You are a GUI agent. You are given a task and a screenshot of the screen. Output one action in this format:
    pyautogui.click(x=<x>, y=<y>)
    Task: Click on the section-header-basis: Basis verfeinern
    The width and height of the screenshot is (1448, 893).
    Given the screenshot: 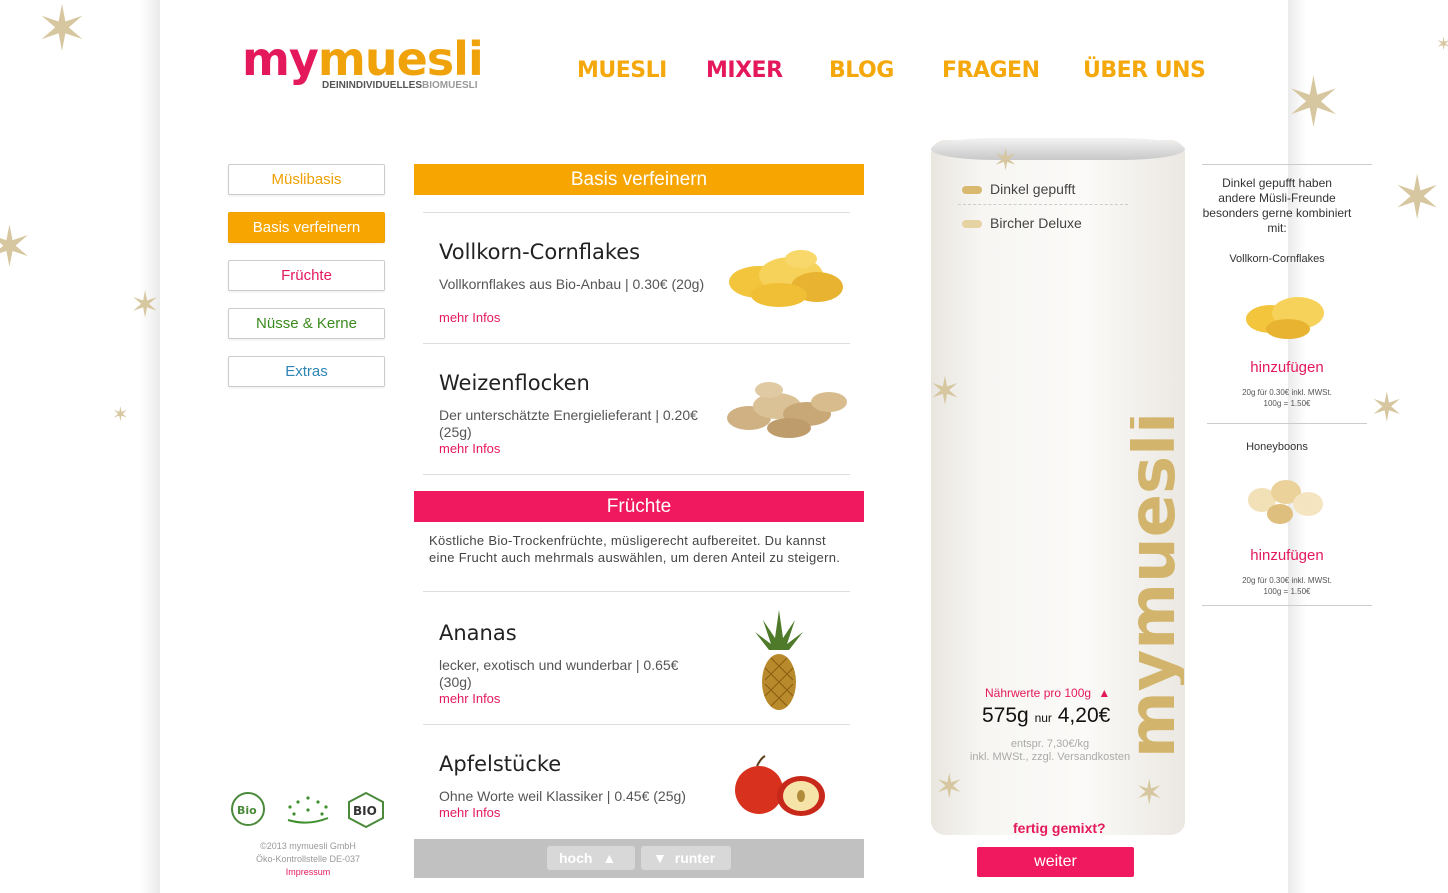 What is the action you would take?
    pyautogui.click(x=639, y=179)
    